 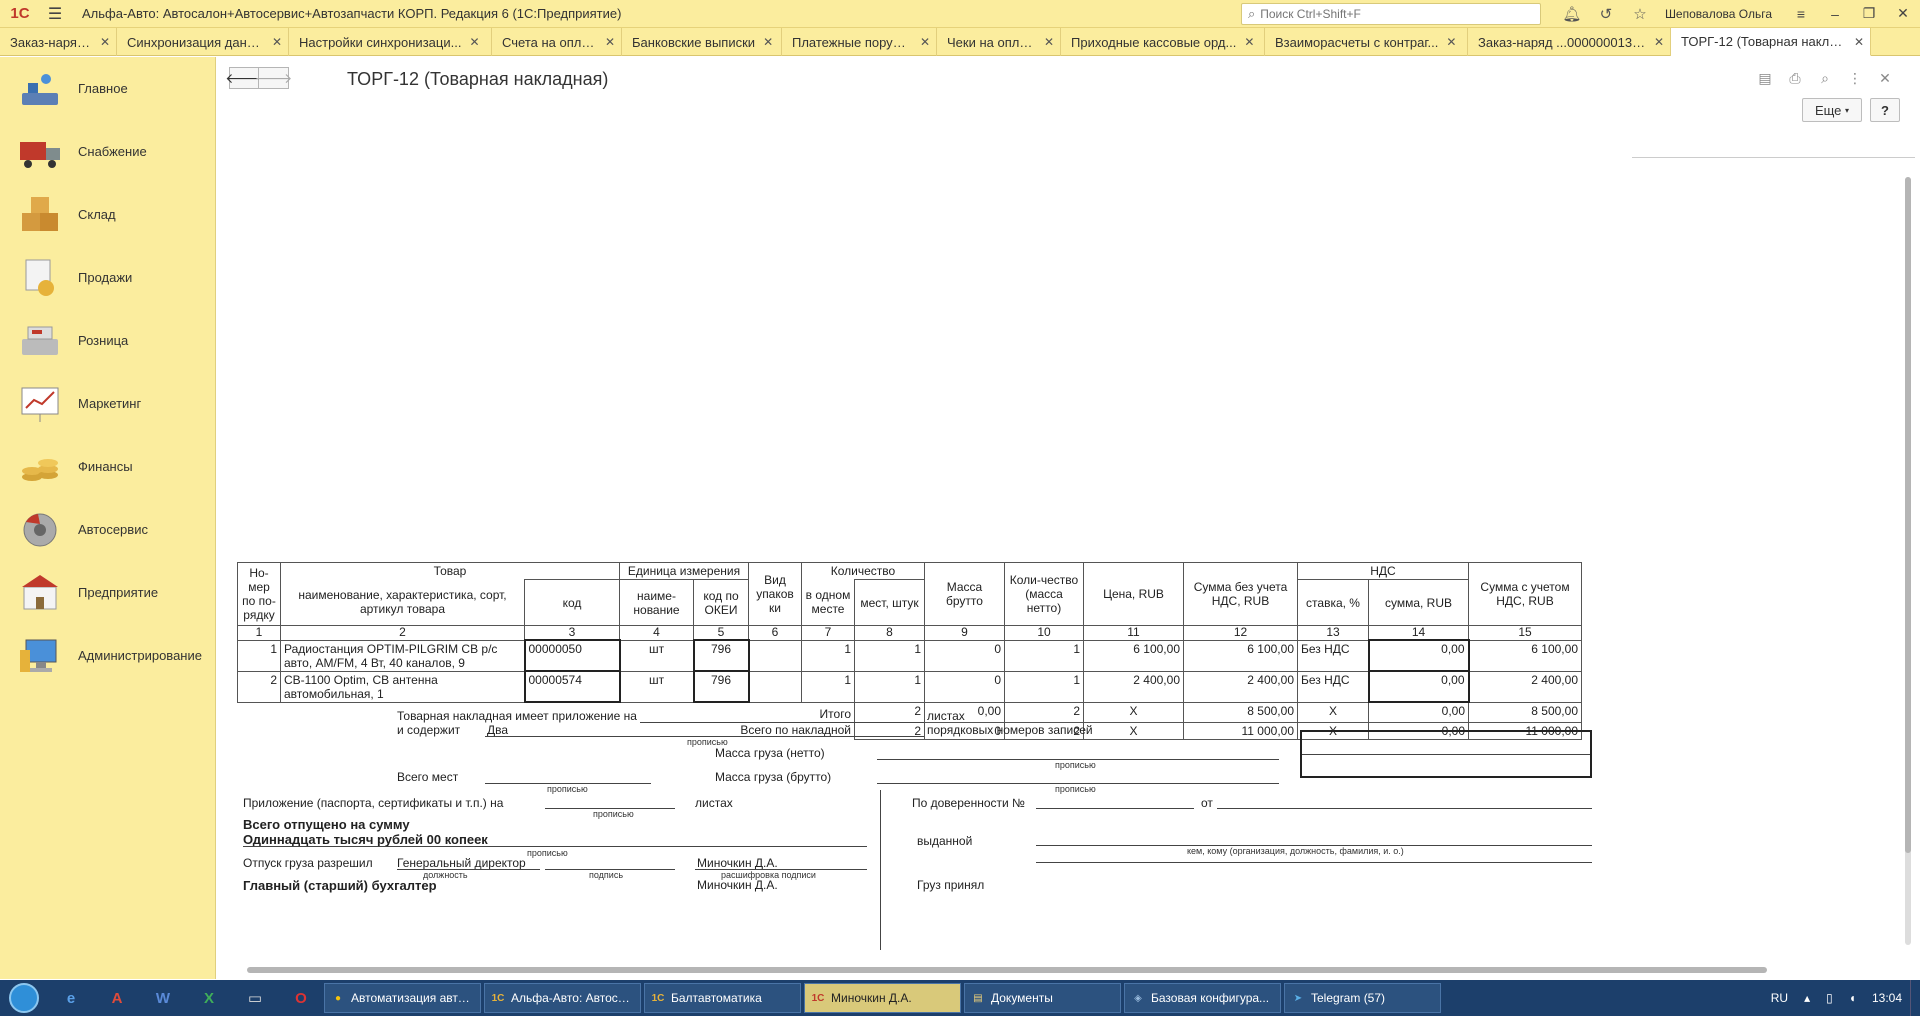 I want to click on global-search: ⌕, so click(x=1390, y=13).